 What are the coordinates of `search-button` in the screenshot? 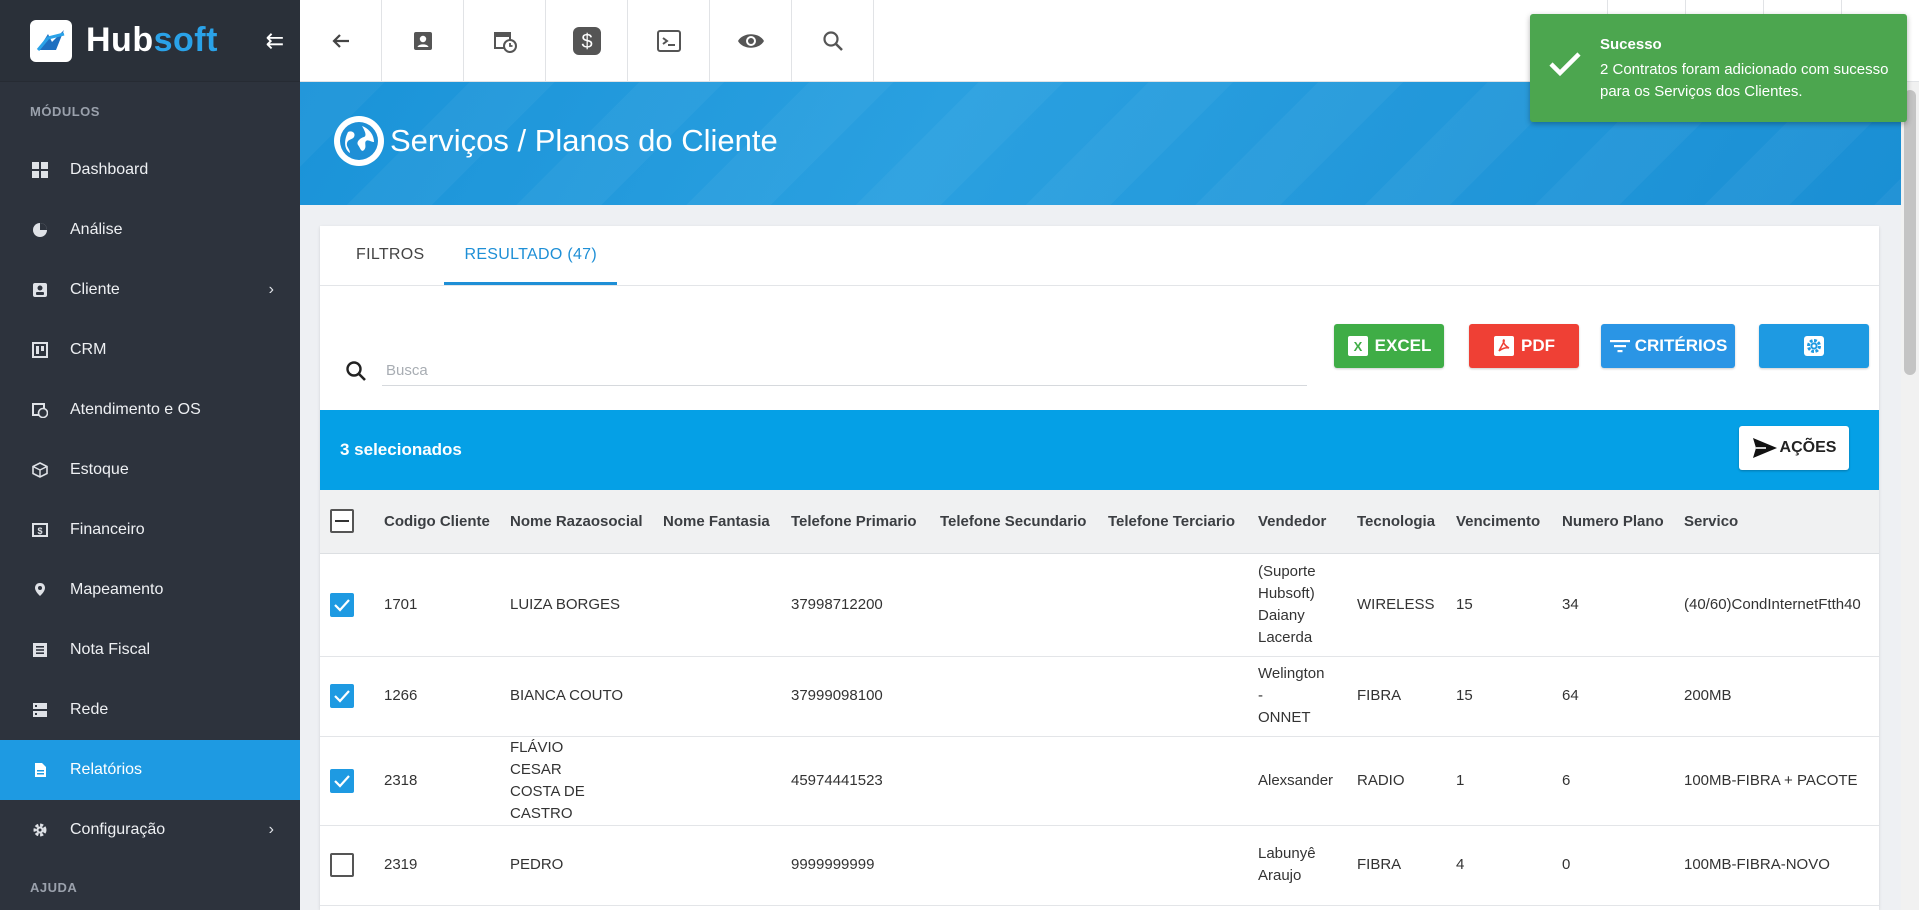 It's located at (833, 41).